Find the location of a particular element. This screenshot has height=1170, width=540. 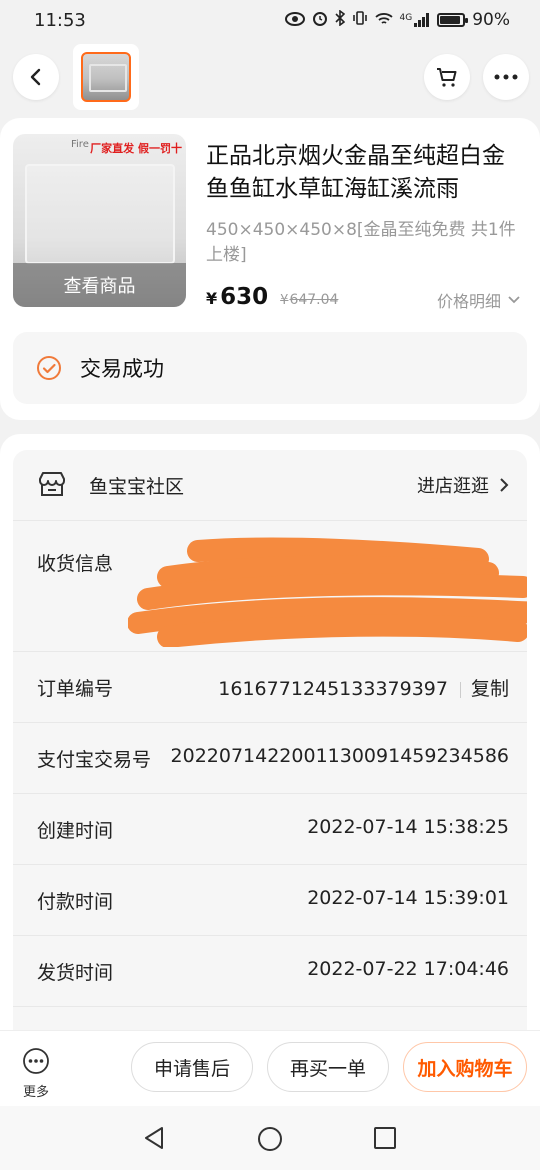

signal-icon: 4G is located at coordinates (415, 20).